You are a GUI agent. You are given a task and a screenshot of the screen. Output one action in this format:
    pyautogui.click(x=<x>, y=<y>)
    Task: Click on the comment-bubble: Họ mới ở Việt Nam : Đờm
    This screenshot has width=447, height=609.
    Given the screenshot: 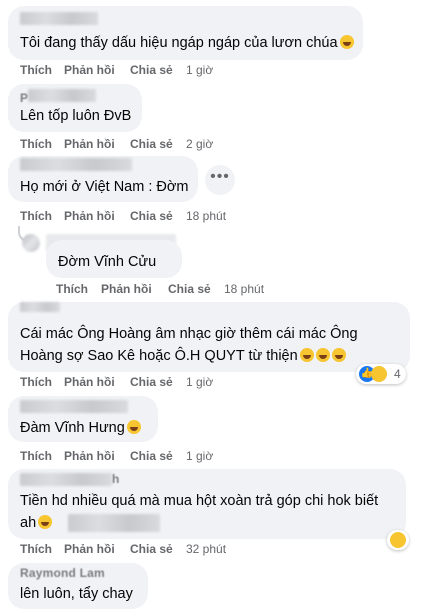 What is the action you would take?
    pyautogui.click(x=103, y=179)
    